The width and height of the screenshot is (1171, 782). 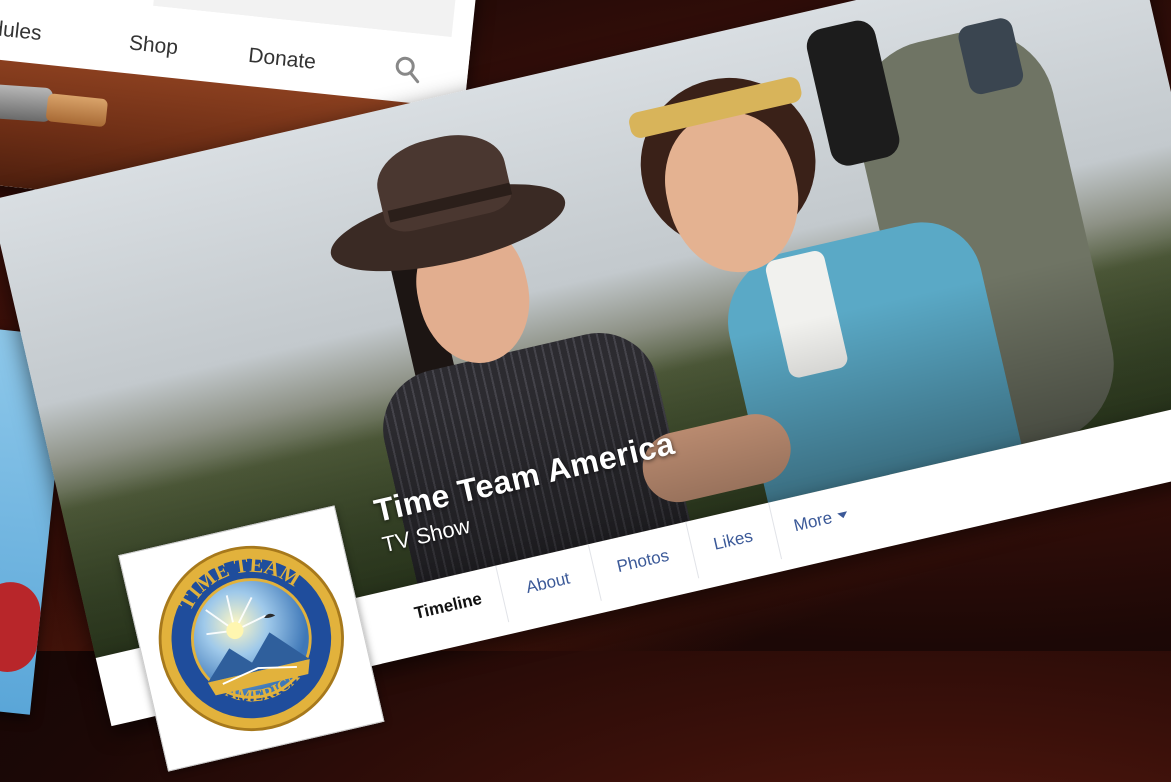 I want to click on nav-item-shop: Shop, so click(x=153, y=45).